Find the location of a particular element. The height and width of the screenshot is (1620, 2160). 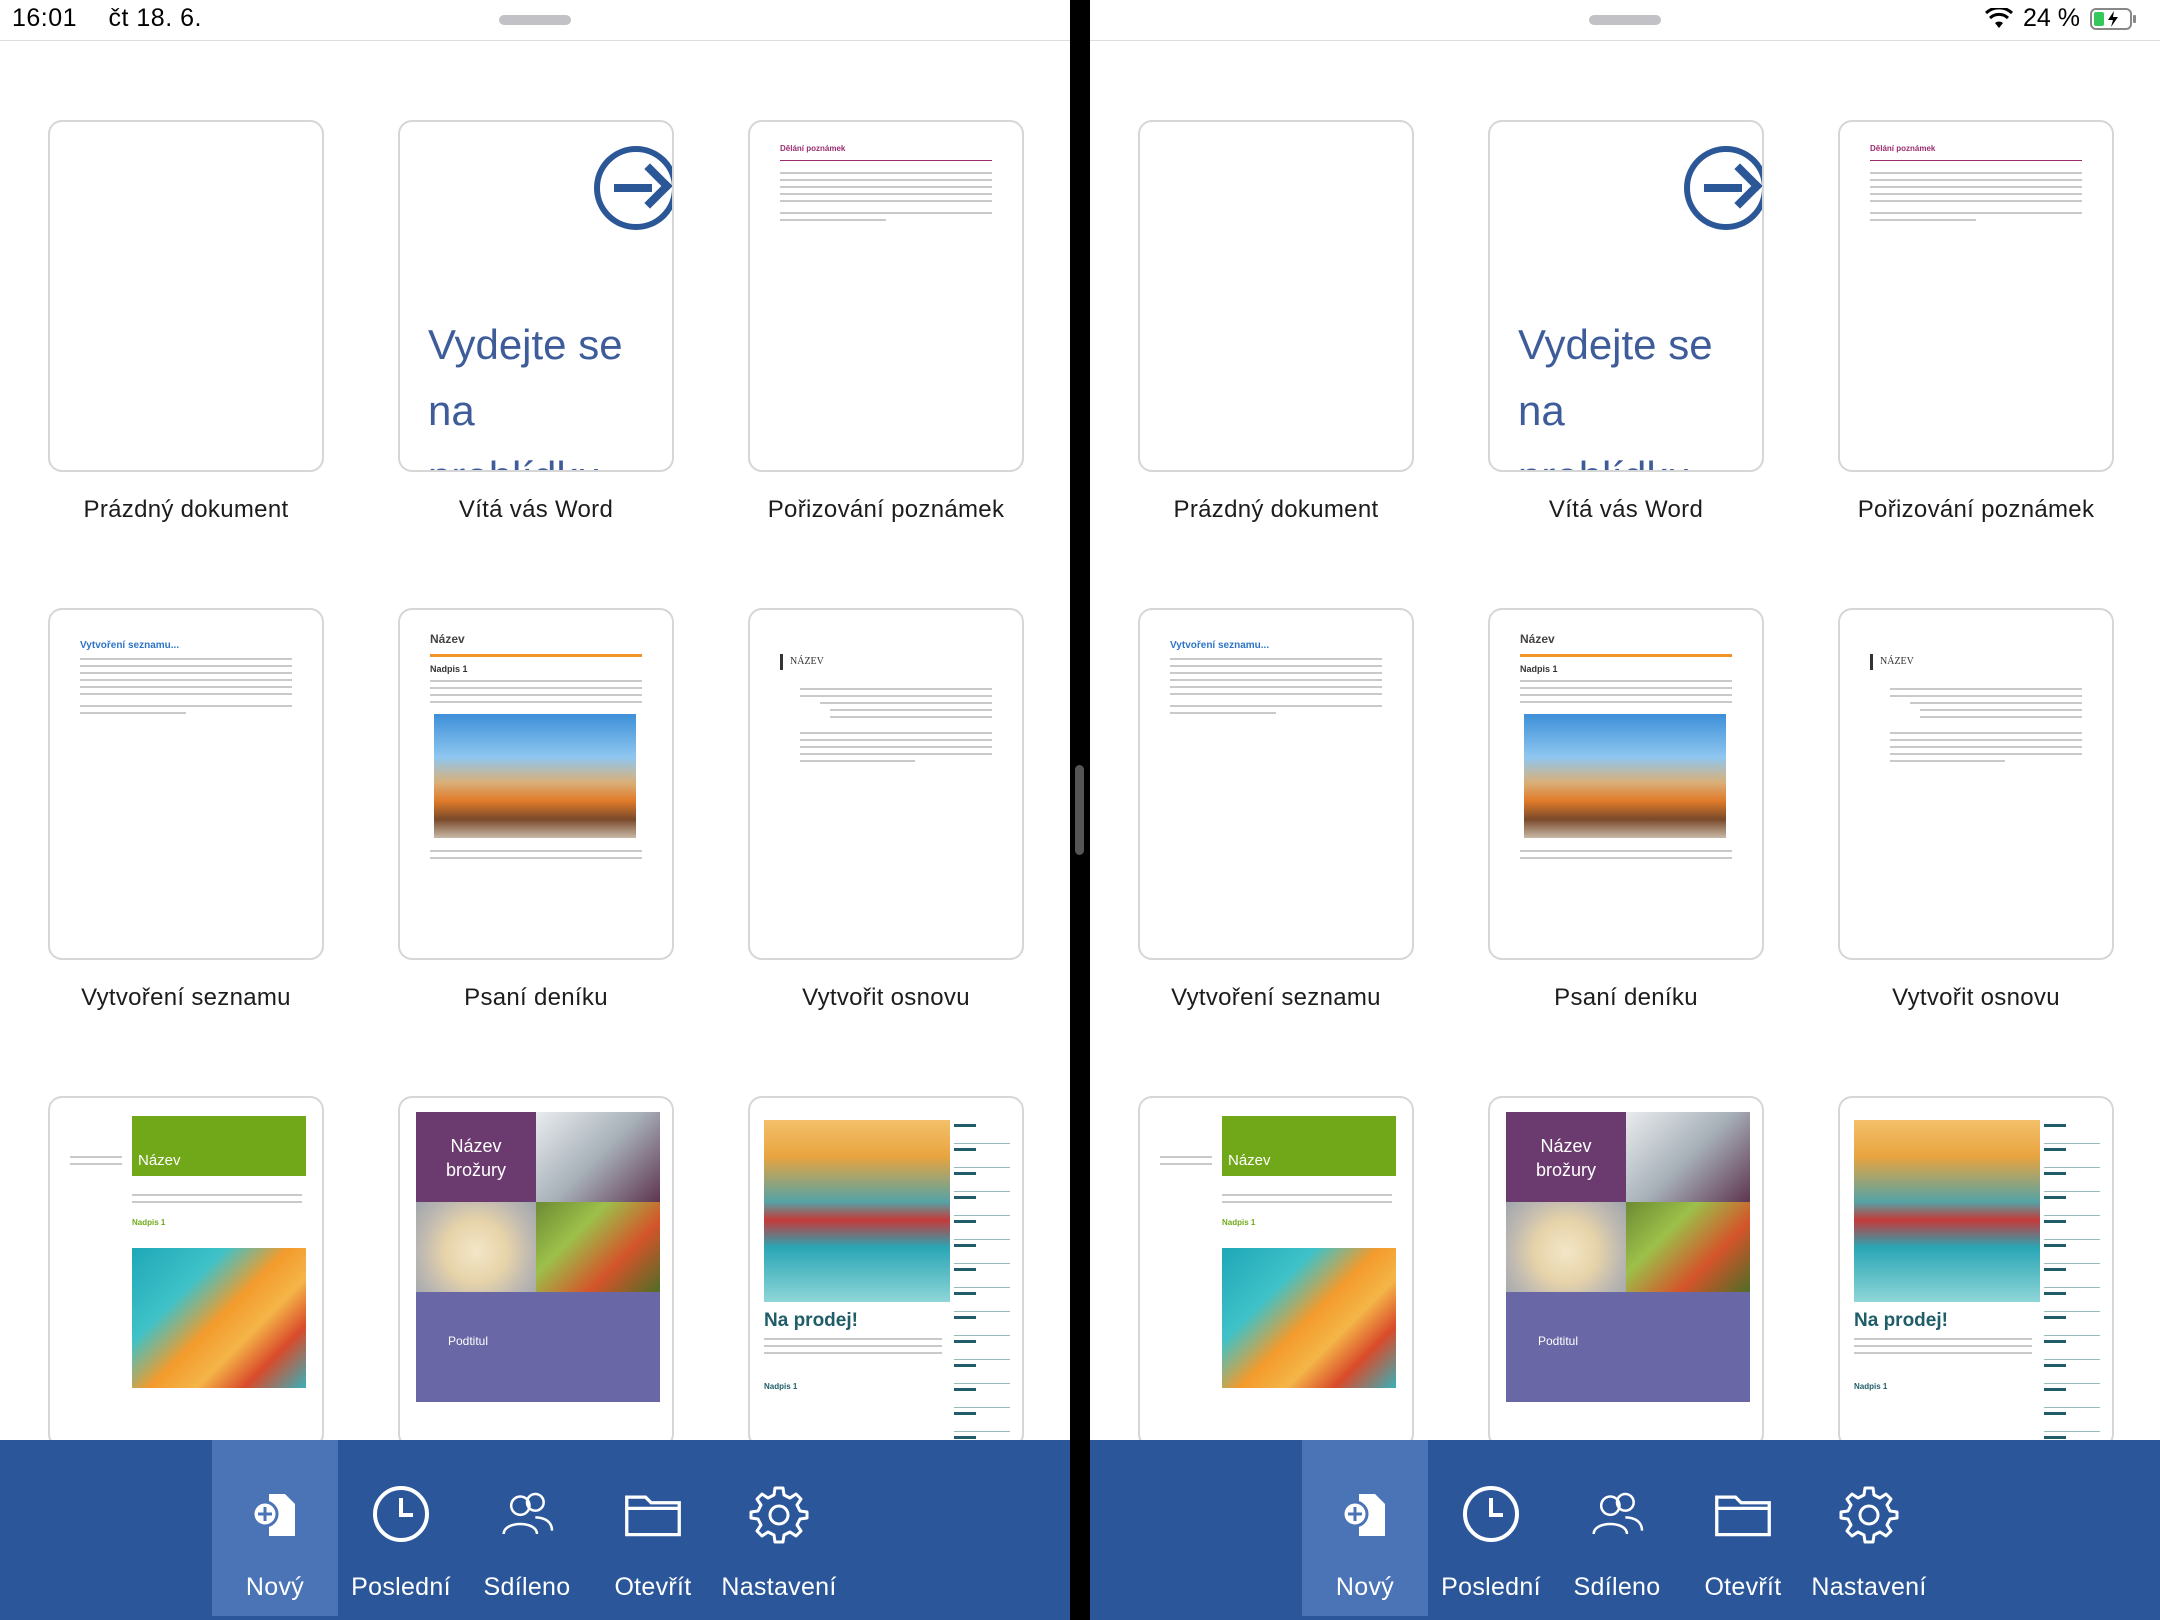

template-thumbnail is located at coordinates (1276, 296).